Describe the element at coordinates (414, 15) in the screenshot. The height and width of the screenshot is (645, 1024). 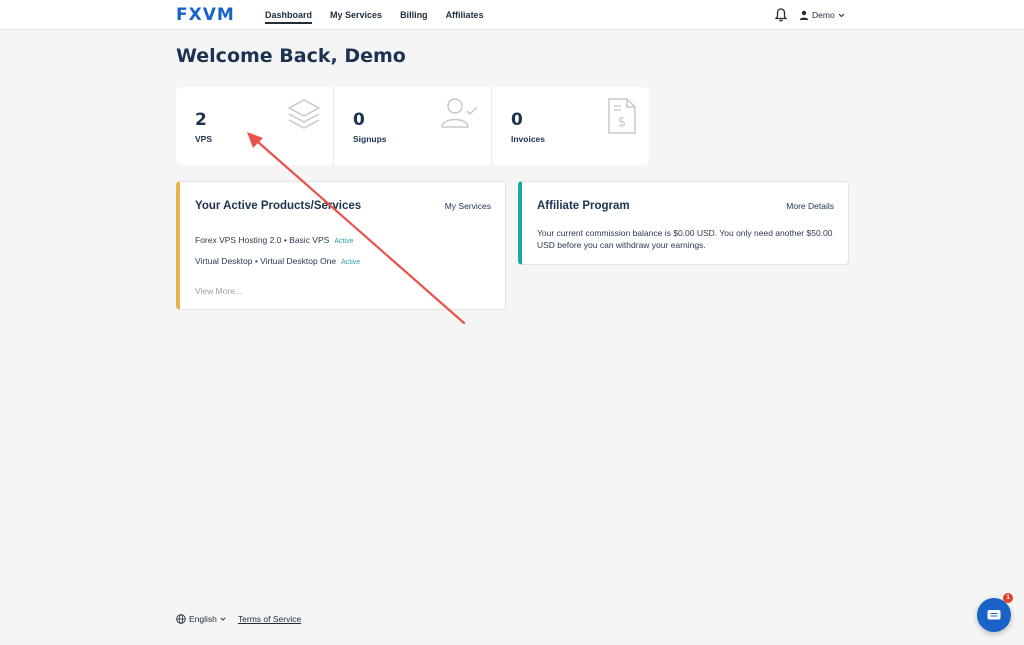
I see `nav-billing: Billing` at that location.